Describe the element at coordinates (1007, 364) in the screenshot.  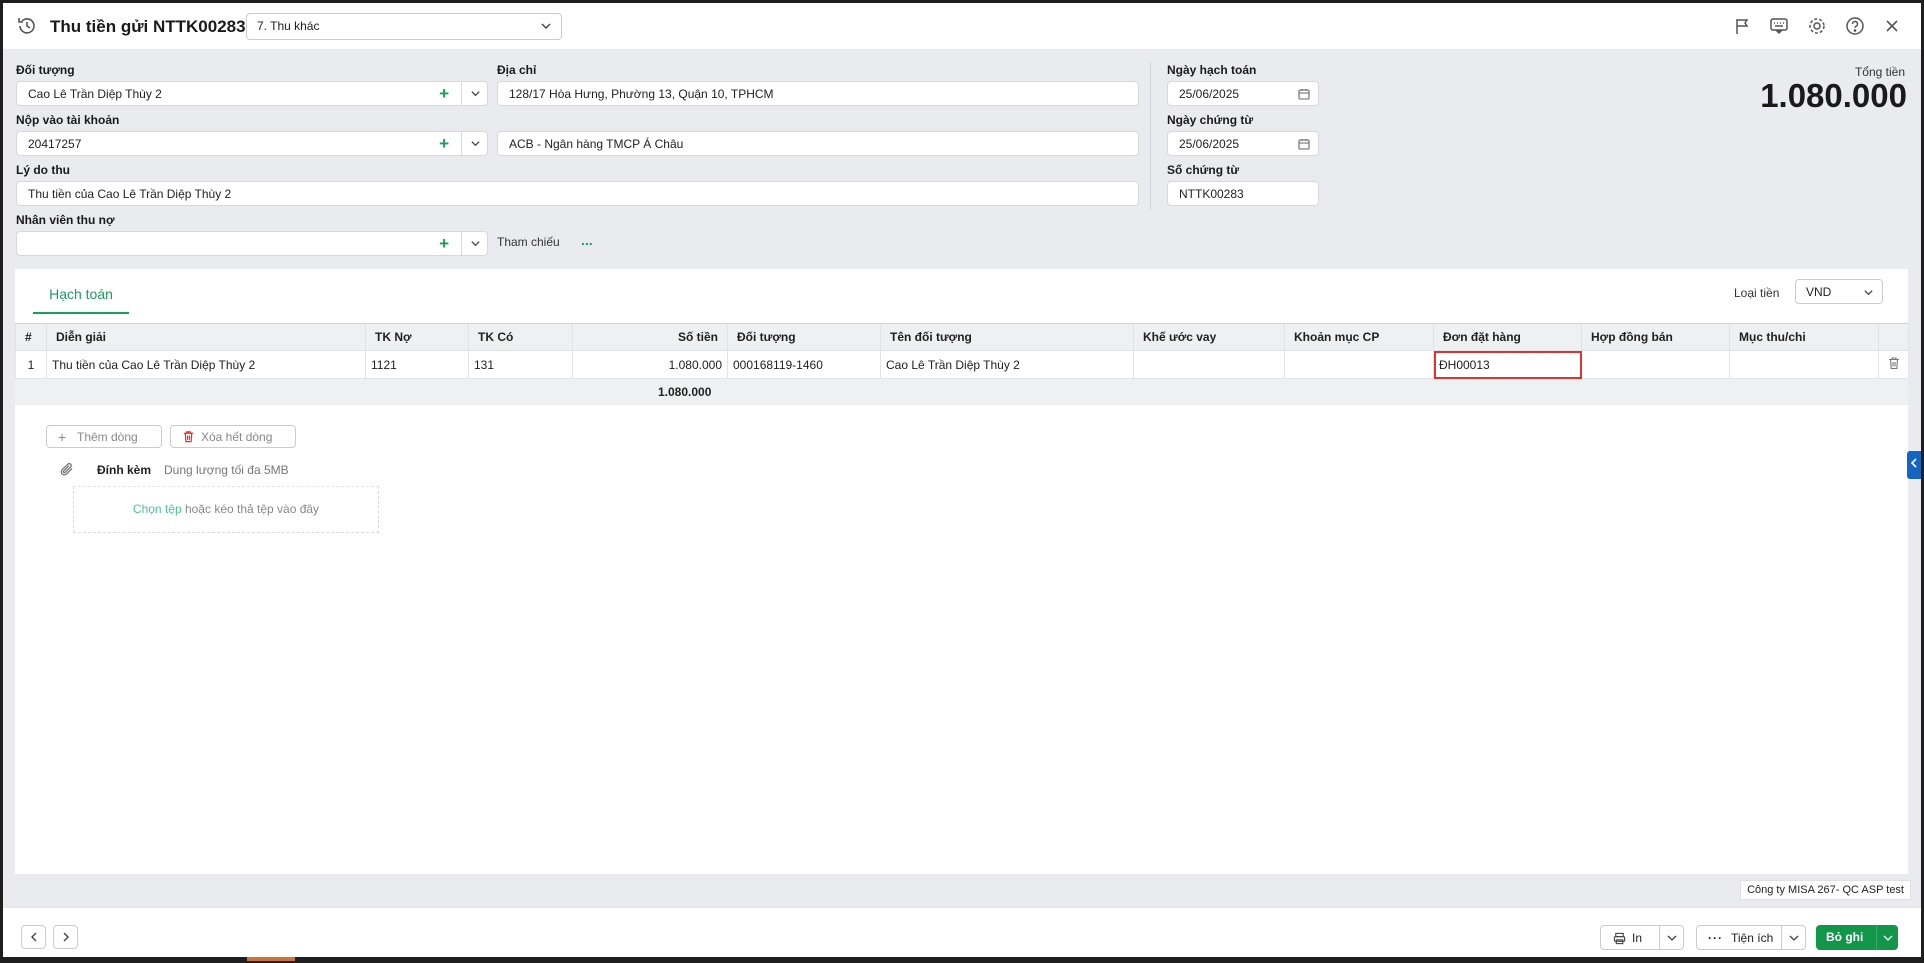
I see `ten-doi-tuong-cell: Cao Lê Trần Diệp Thùy 2` at that location.